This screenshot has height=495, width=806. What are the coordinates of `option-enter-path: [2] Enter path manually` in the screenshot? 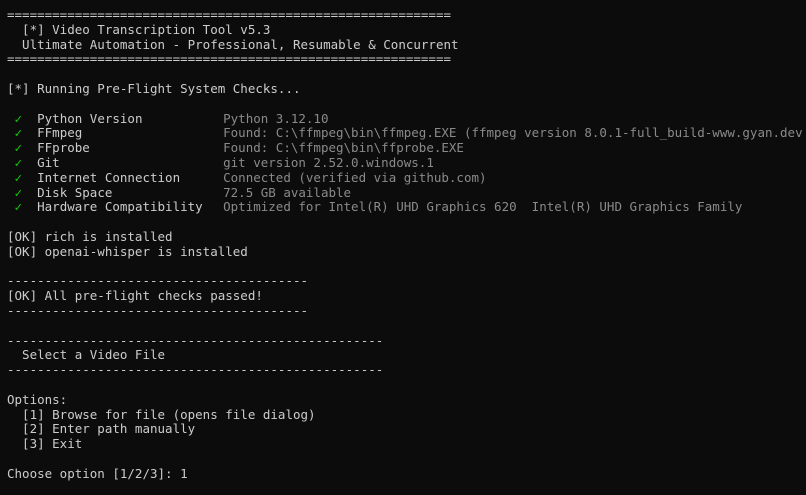 It's located at (101, 429).